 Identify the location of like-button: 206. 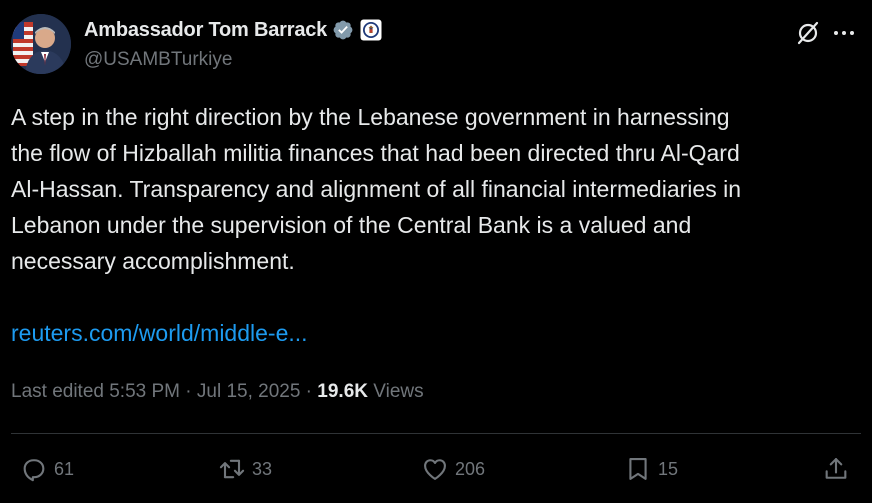
(453, 469).